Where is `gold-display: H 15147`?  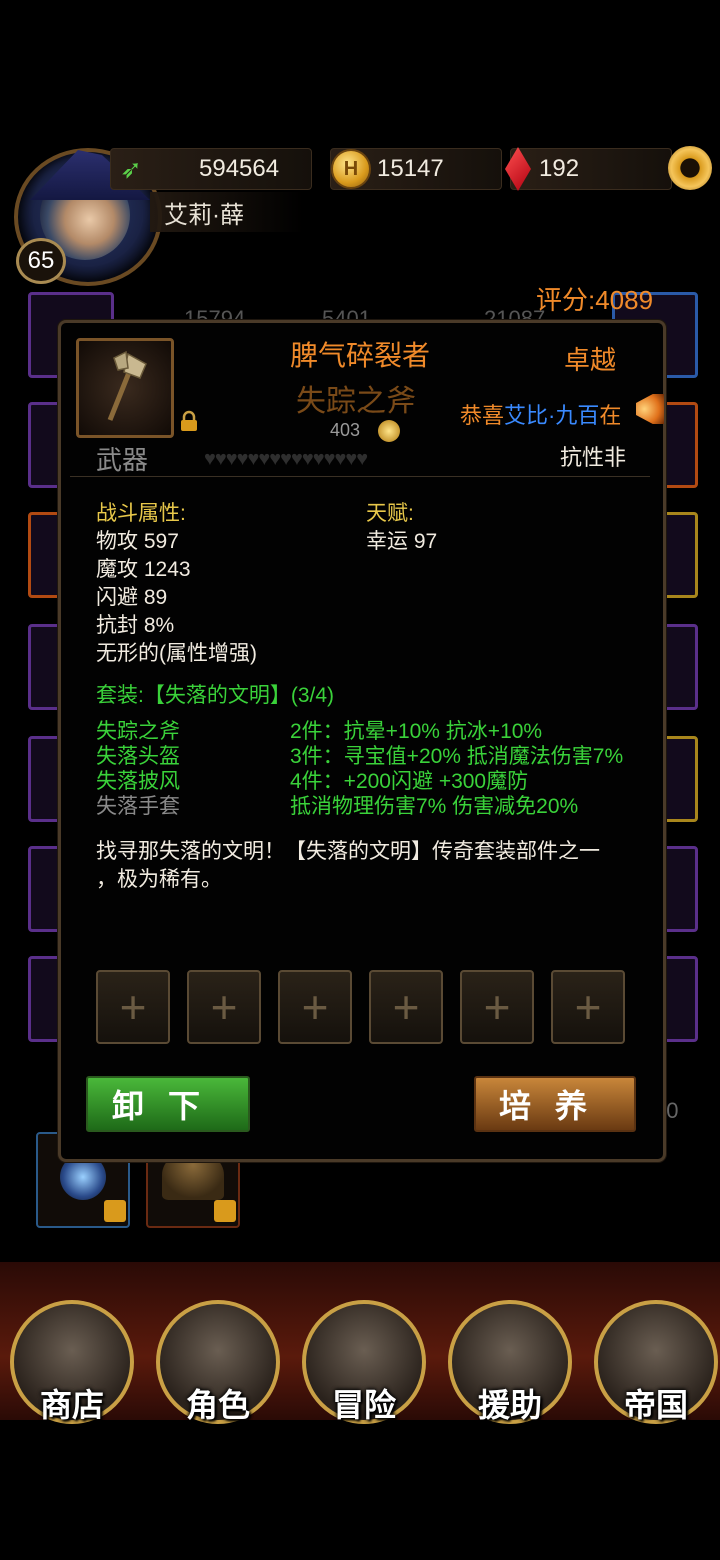
gold-display: H 15147 is located at coordinates (416, 169).